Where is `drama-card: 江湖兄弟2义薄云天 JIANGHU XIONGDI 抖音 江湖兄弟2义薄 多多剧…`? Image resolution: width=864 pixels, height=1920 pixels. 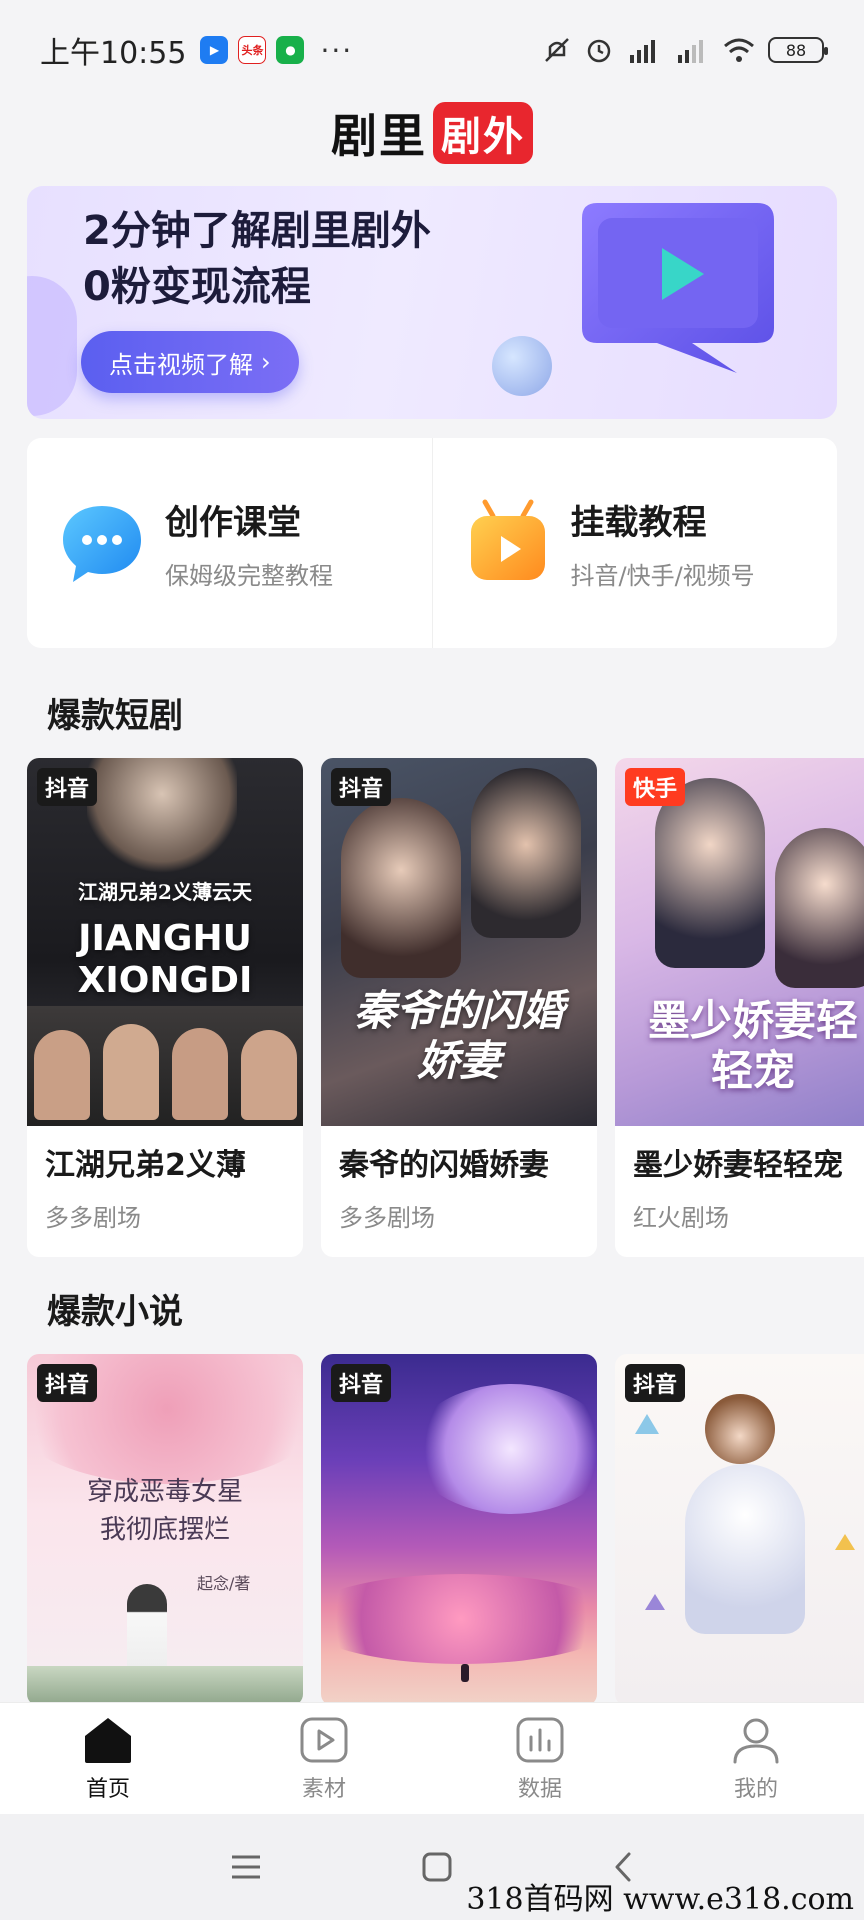
drama-card: 江湖兄弟2义薄云天 JIANGHU XIONGDI 抖音 江湖兄弟2义薄 多多剧… is located at coordinates (165, 1007).